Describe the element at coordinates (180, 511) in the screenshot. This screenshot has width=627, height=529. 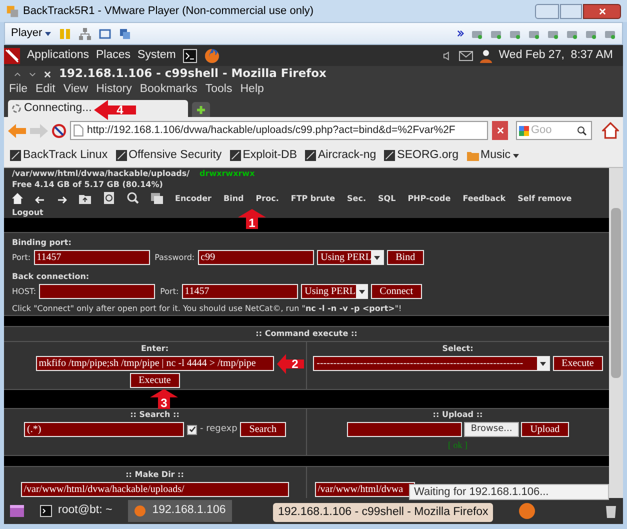
I see `taskbar-item: 192.168.1.106` at that location.